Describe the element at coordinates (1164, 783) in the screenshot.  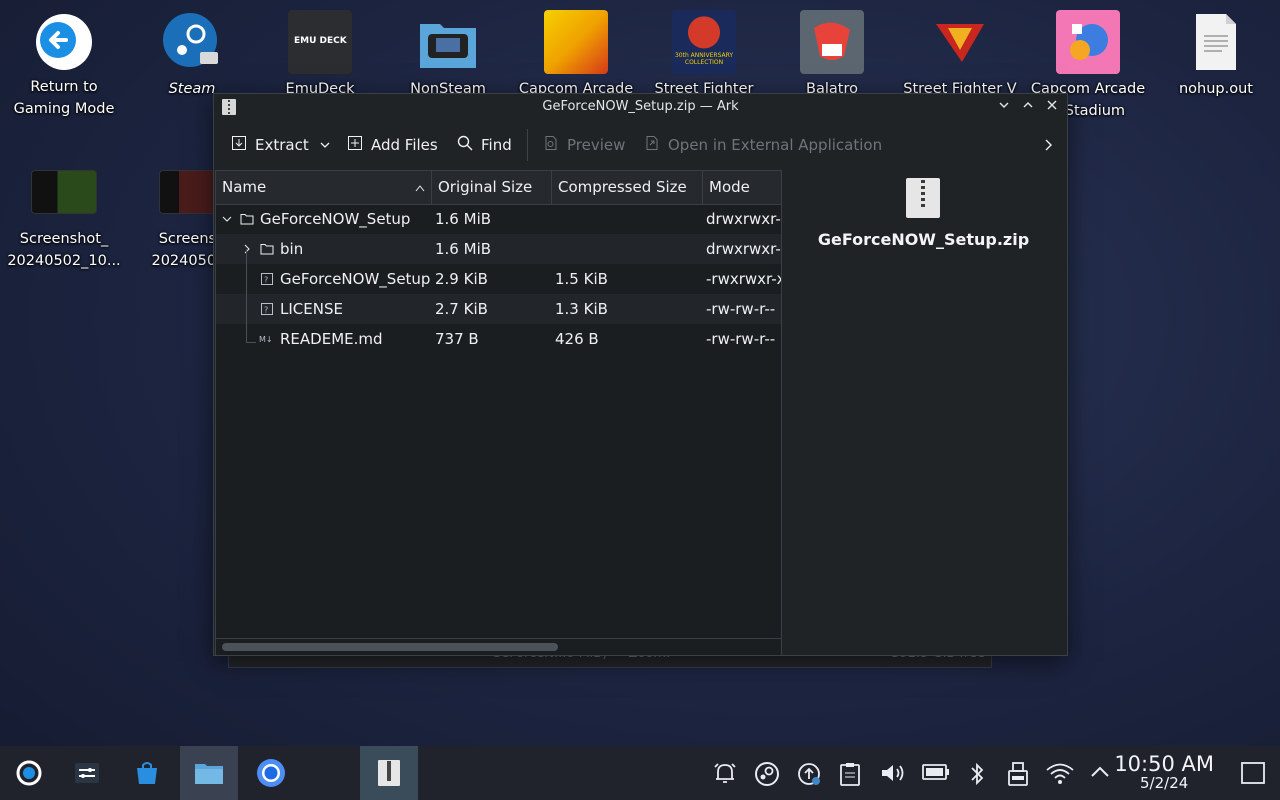
I see `clock-date: 5/2/24` at that location.